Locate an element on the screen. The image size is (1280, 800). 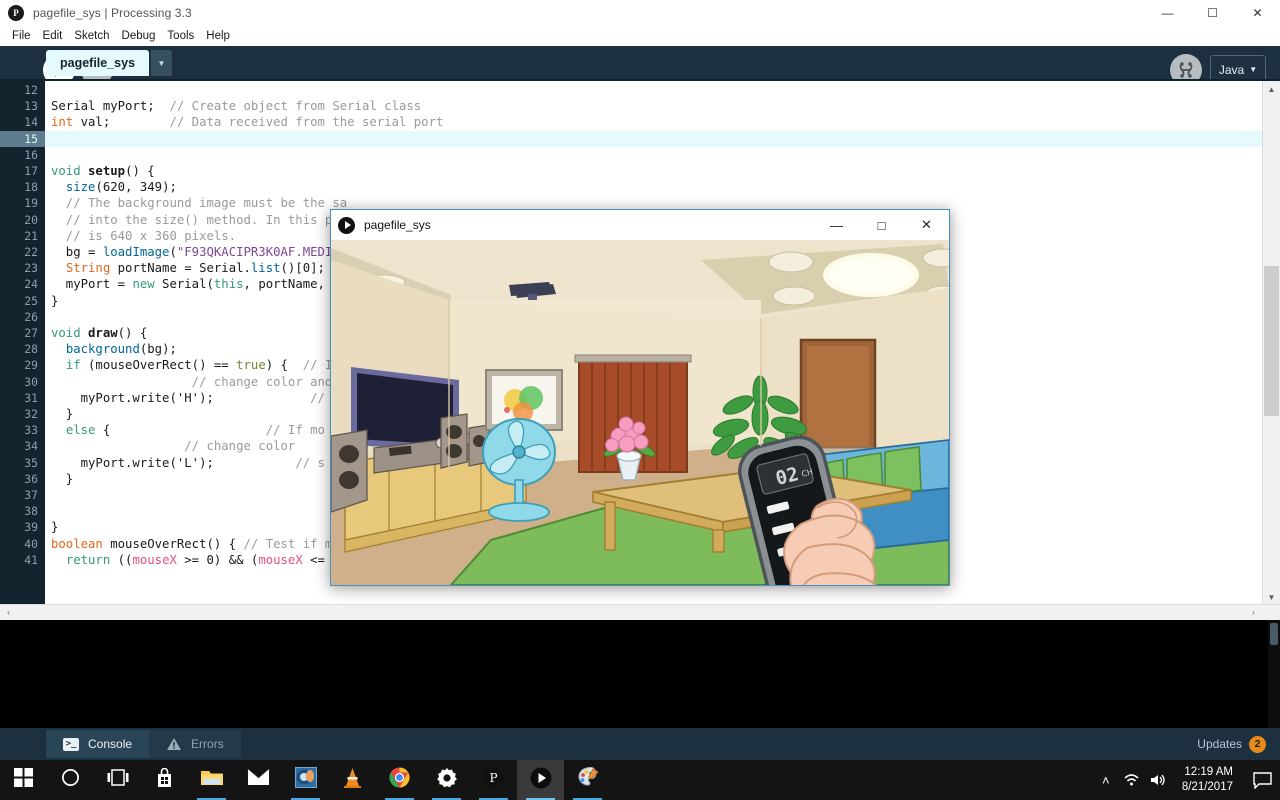
editor-vertical-scrollbar: ▲ ▼ is located at coordinates (1271, 343).